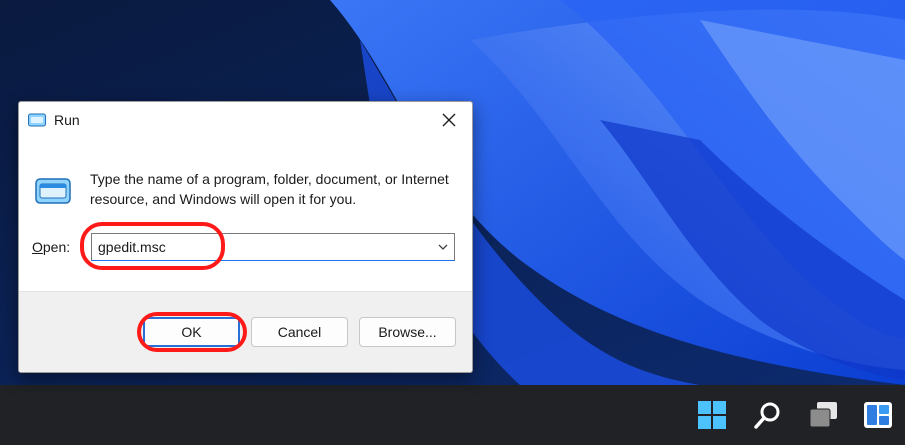 Image resolution: width=905 pixels, height=445 pixels. I want to click on close-icon, so click(449, 120).